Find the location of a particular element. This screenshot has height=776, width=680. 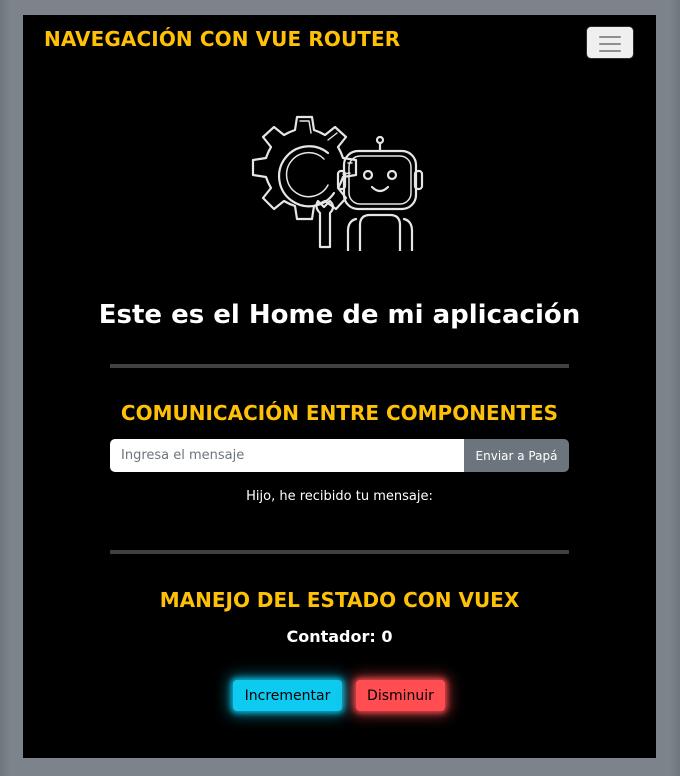

communication-section-title: COMUNICACIÓN ENTRE COMPONENTES is located at coordinates (339, 412).